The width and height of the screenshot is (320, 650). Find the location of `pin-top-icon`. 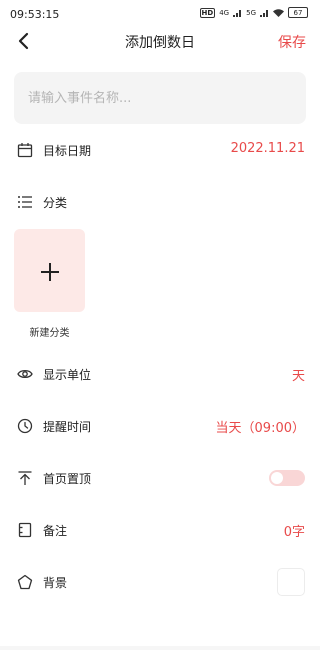

pin-top-icon is located at coordinates (25, 478).